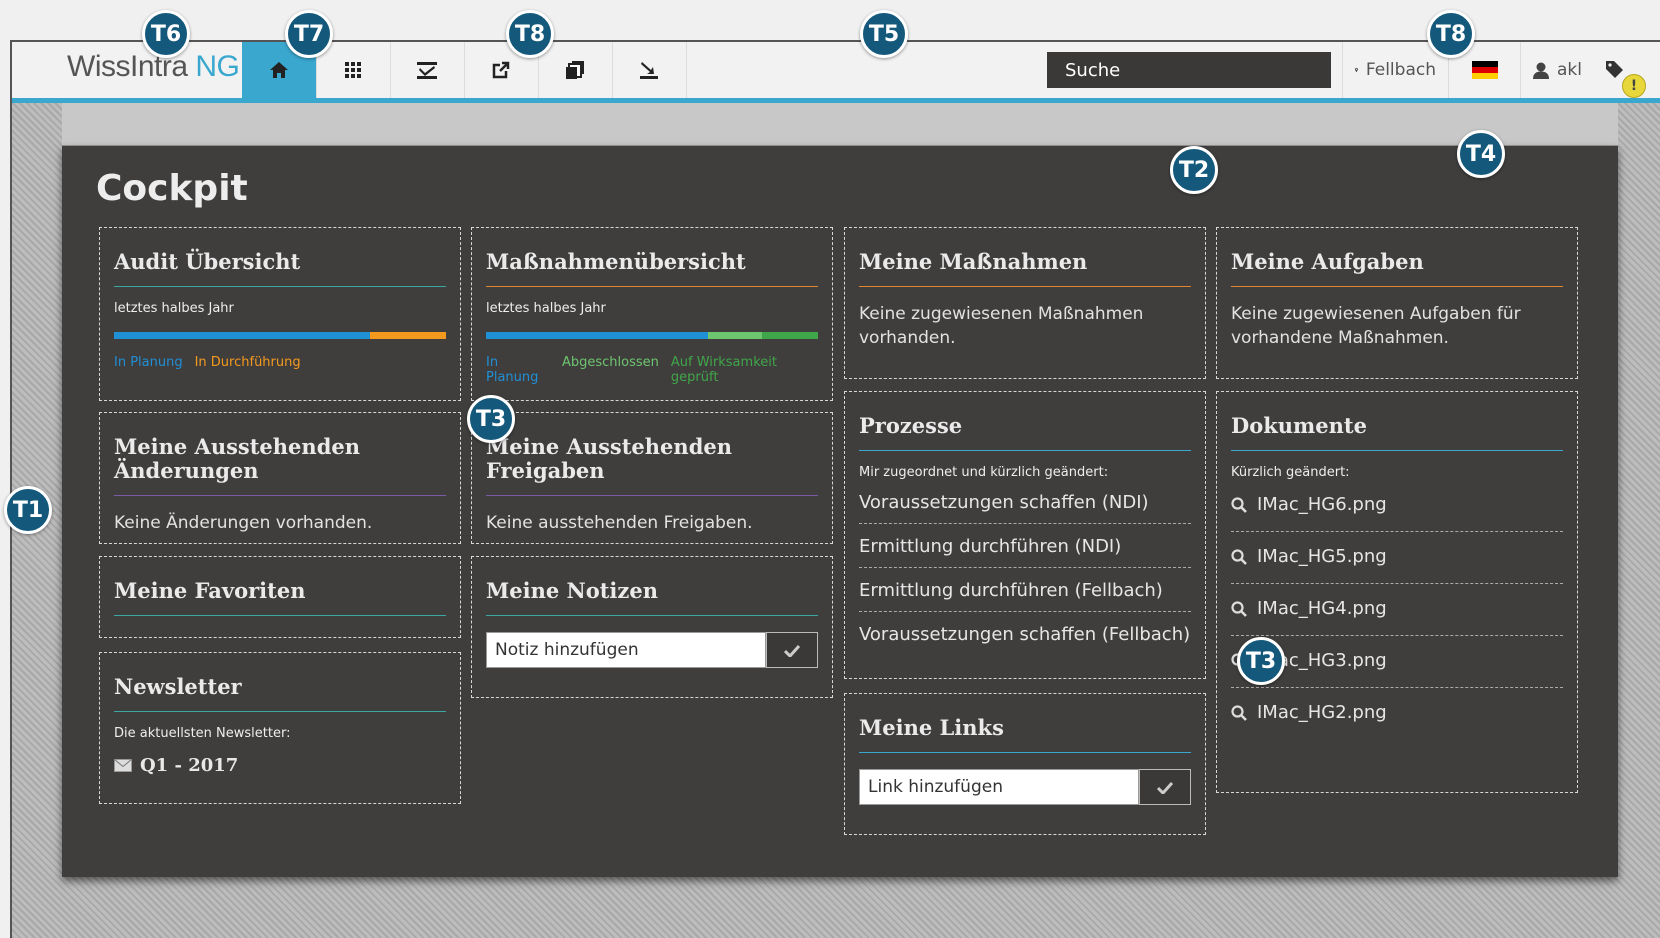  I want to click on breadcrumb-strip, so click(840, 124).